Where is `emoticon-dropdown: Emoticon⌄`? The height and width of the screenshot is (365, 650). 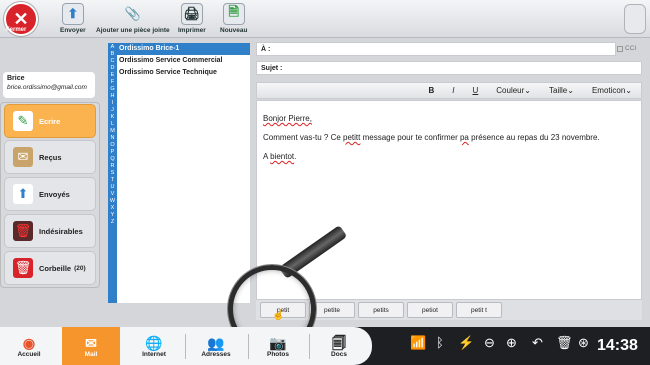 emoticon-dropdown: Emoticon⌄ is located at coordinates (612, 90).